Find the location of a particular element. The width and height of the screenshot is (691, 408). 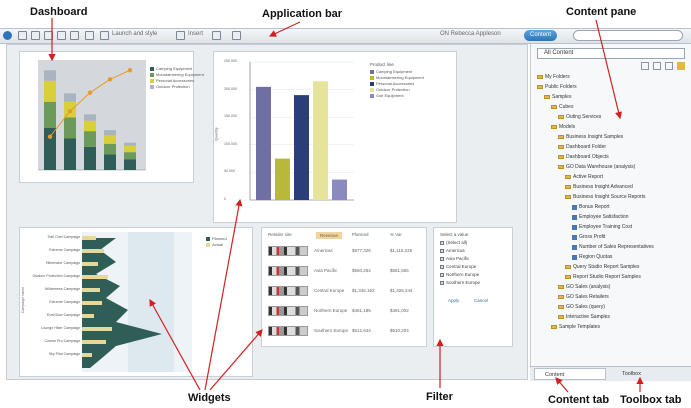

tree-node: Employee Training Cost is located at coordinates (602, 227).